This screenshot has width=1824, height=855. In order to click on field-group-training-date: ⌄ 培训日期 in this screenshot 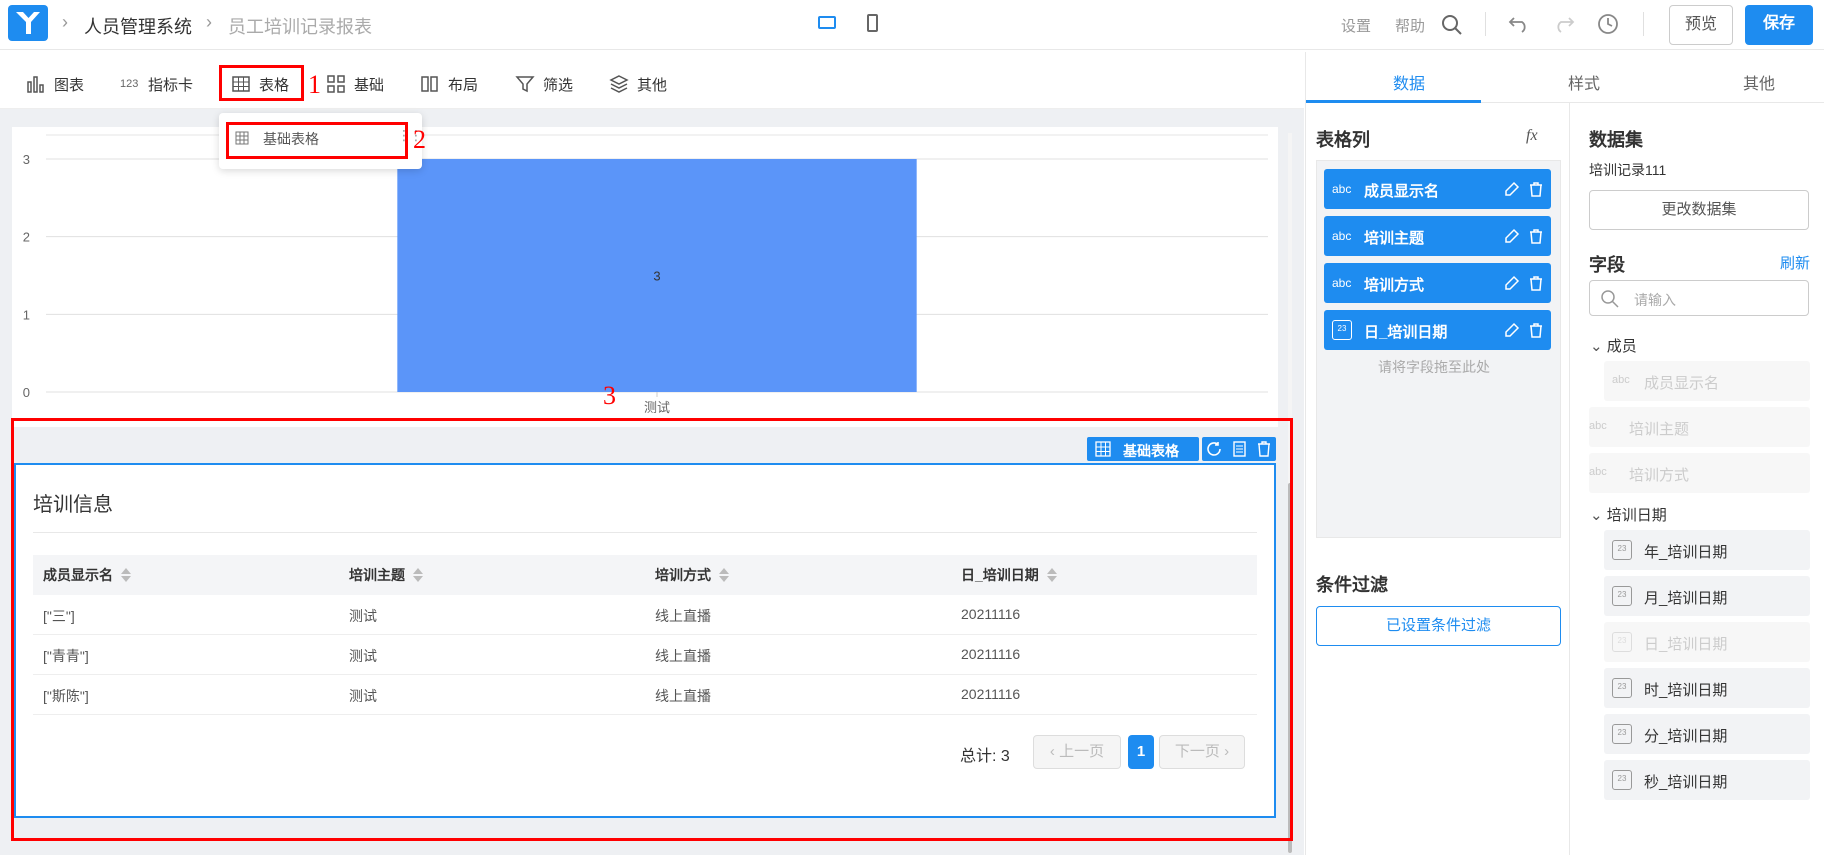, I will do `click(1628, 514)`.